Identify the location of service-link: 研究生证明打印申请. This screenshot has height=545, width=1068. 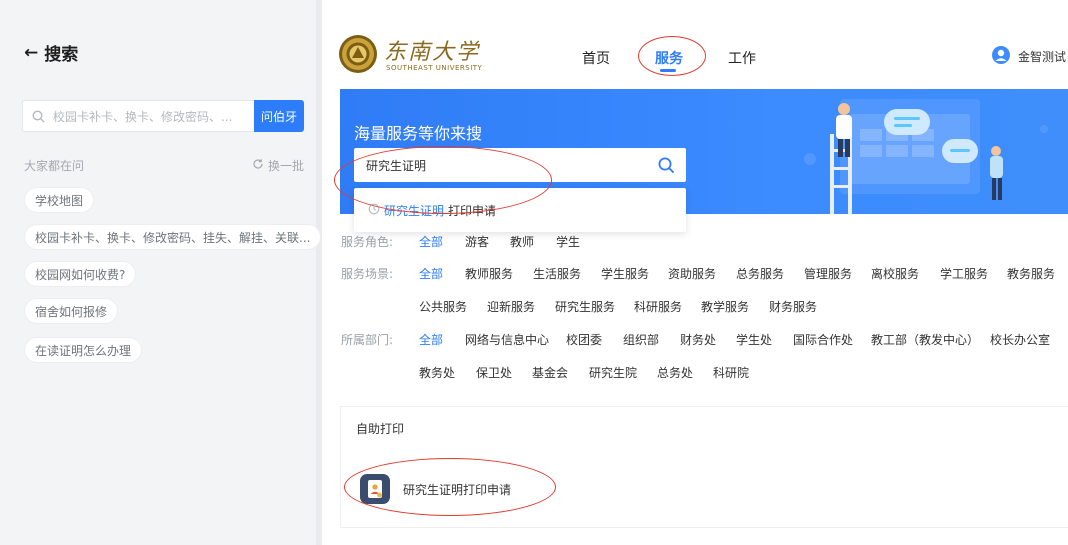
(457, 489).